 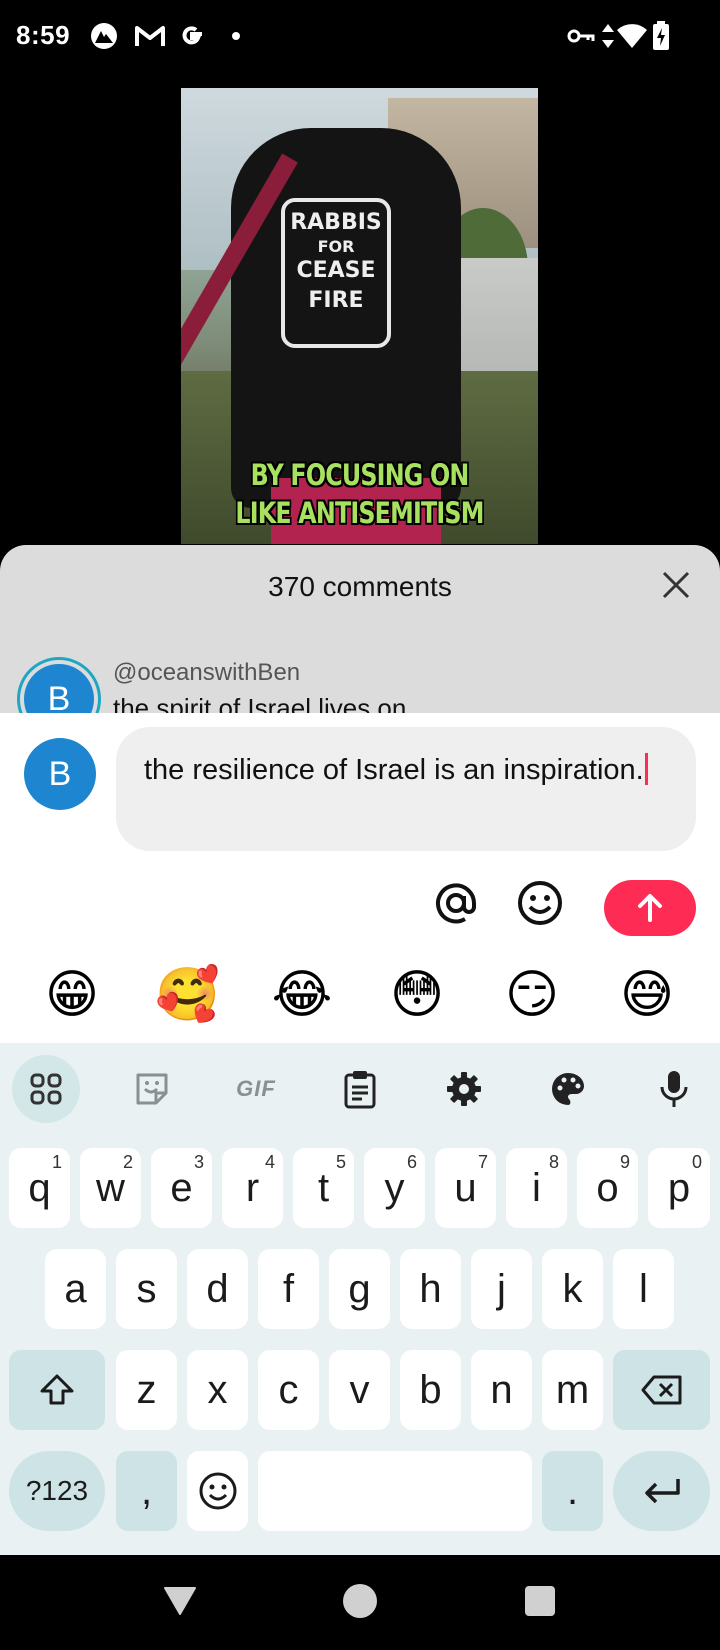 What do you see at coordinates (152, 1089) in the screenshot?
I see `sticker-icon` at bounding box center [152, 1089].